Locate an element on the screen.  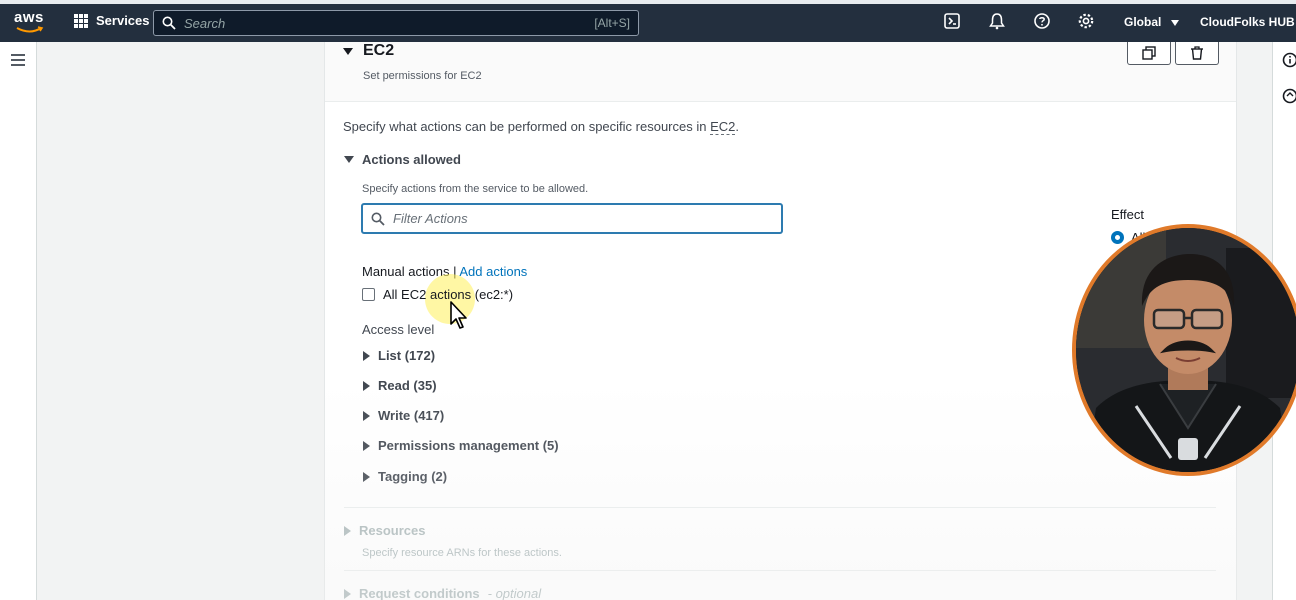
access-level-permissions-management: Permissions management (5) is located at coordinates (461, 445).